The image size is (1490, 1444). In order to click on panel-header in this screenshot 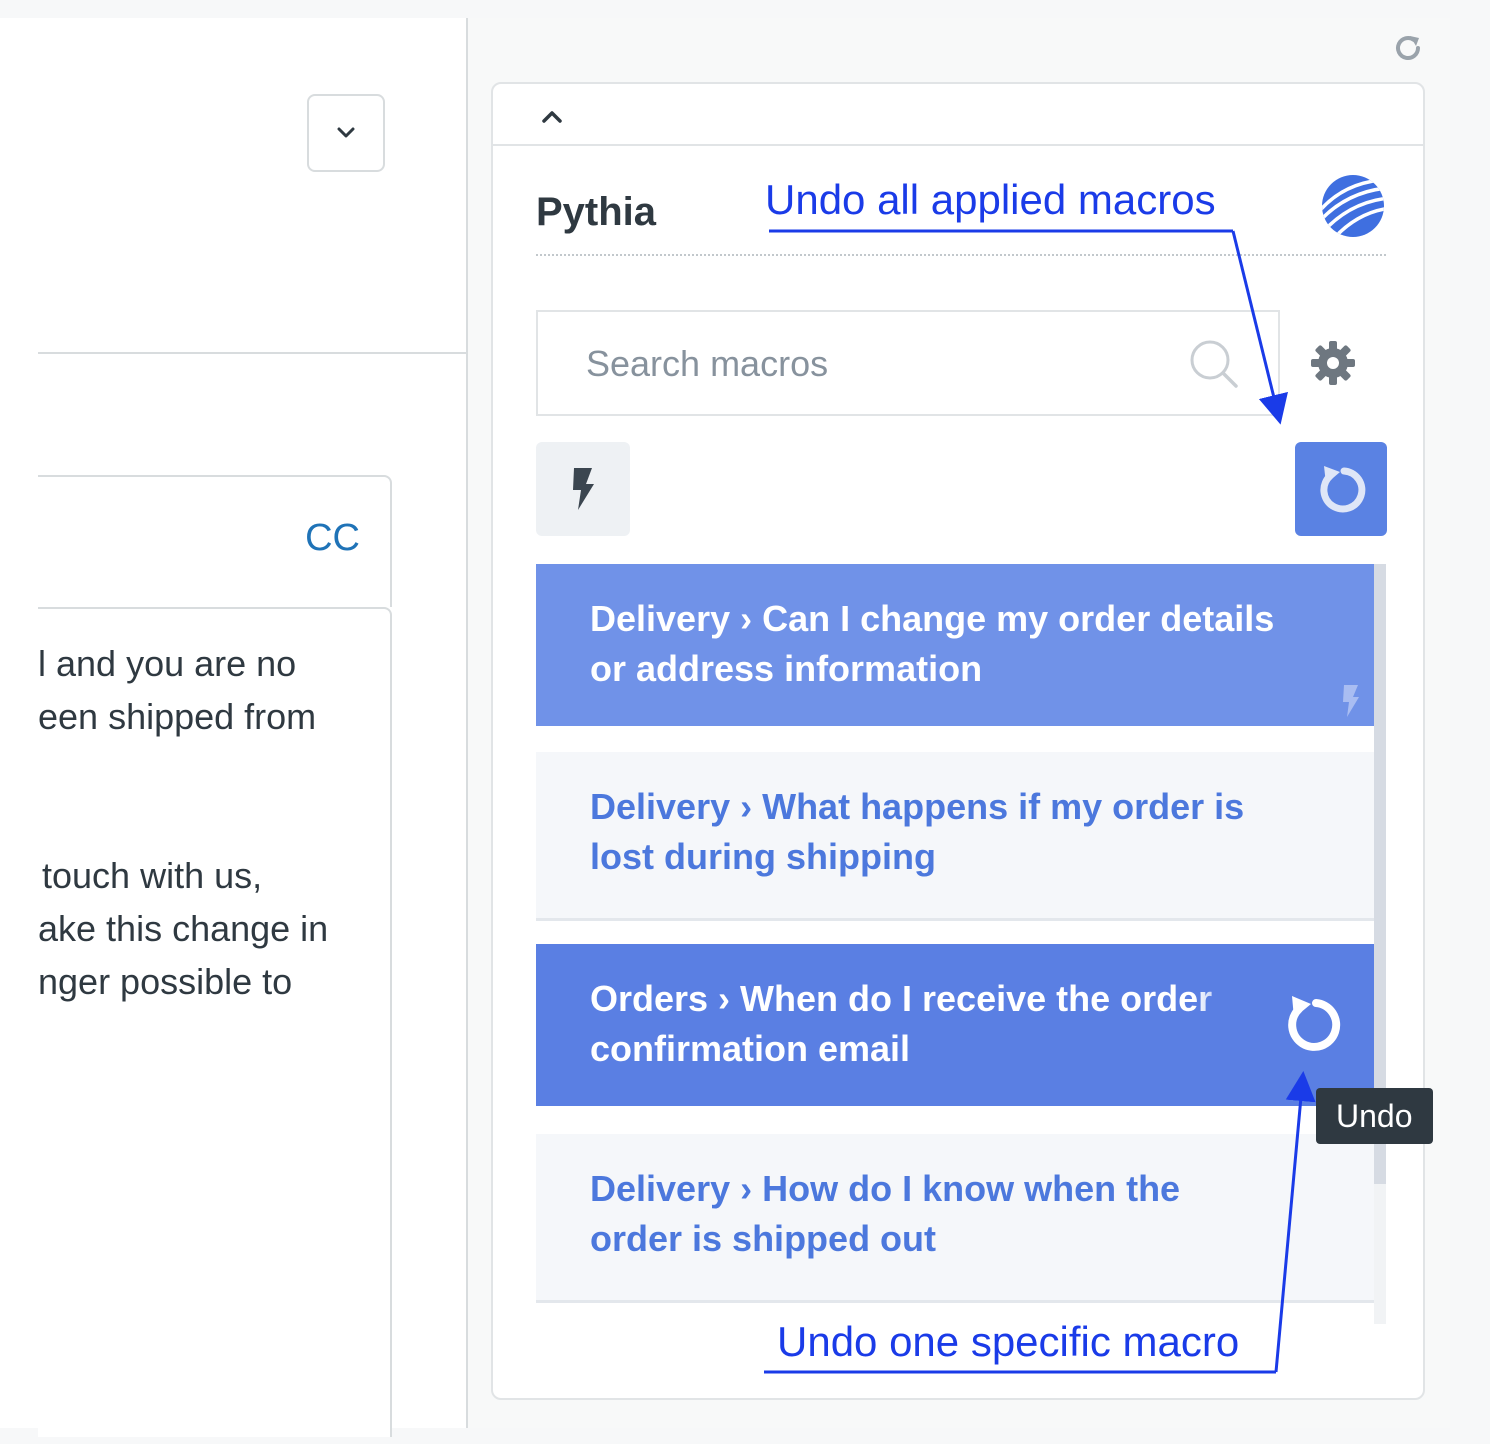, I will do `click(958, 115)`.